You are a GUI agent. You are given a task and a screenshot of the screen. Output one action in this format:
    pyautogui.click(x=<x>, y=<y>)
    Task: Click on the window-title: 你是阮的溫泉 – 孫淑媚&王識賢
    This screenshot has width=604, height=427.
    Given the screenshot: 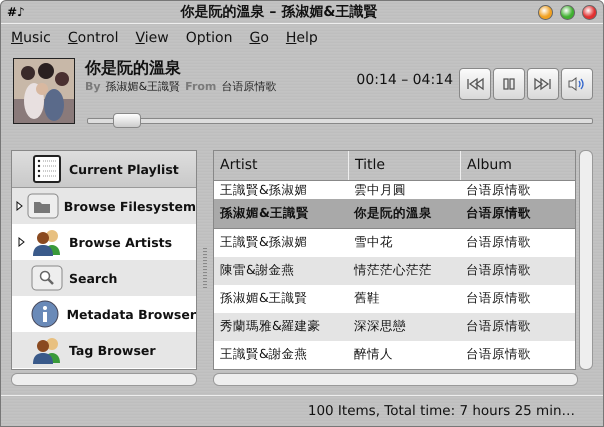 What is the action you would take?
    pyautogui.click(x=278, y=12)
    